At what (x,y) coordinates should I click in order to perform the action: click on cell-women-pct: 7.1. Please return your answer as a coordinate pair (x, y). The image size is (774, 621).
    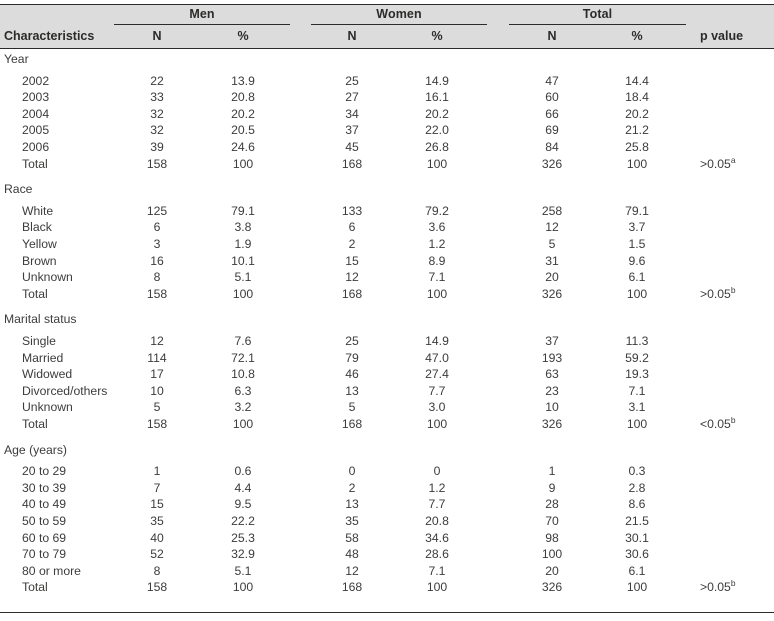
    Looking at the image, I should click on (437, 570).